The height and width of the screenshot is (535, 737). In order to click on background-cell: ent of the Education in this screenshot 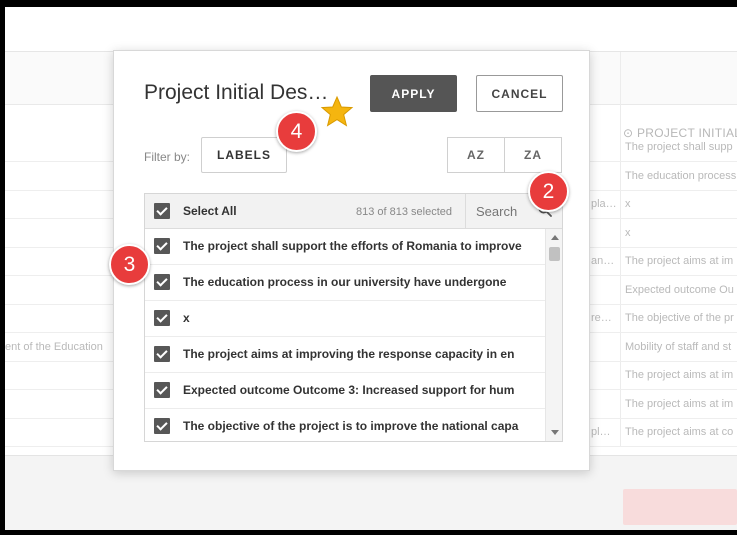, I will do `click(54, 346)`.